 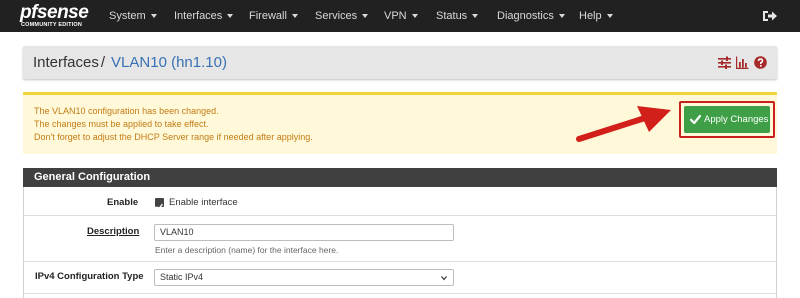 I want to click on nav-services: Services, so click(x=342, y=16).